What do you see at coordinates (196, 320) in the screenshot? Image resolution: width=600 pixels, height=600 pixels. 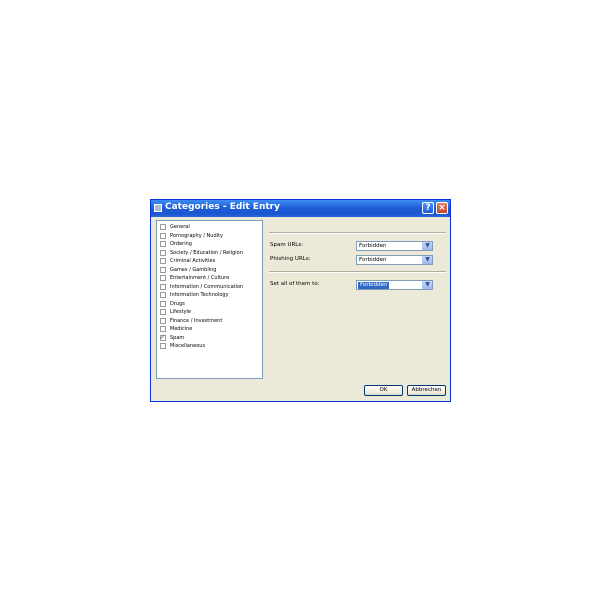 I see `category-label: Finance / Investment` at bounding box center [196, 320].